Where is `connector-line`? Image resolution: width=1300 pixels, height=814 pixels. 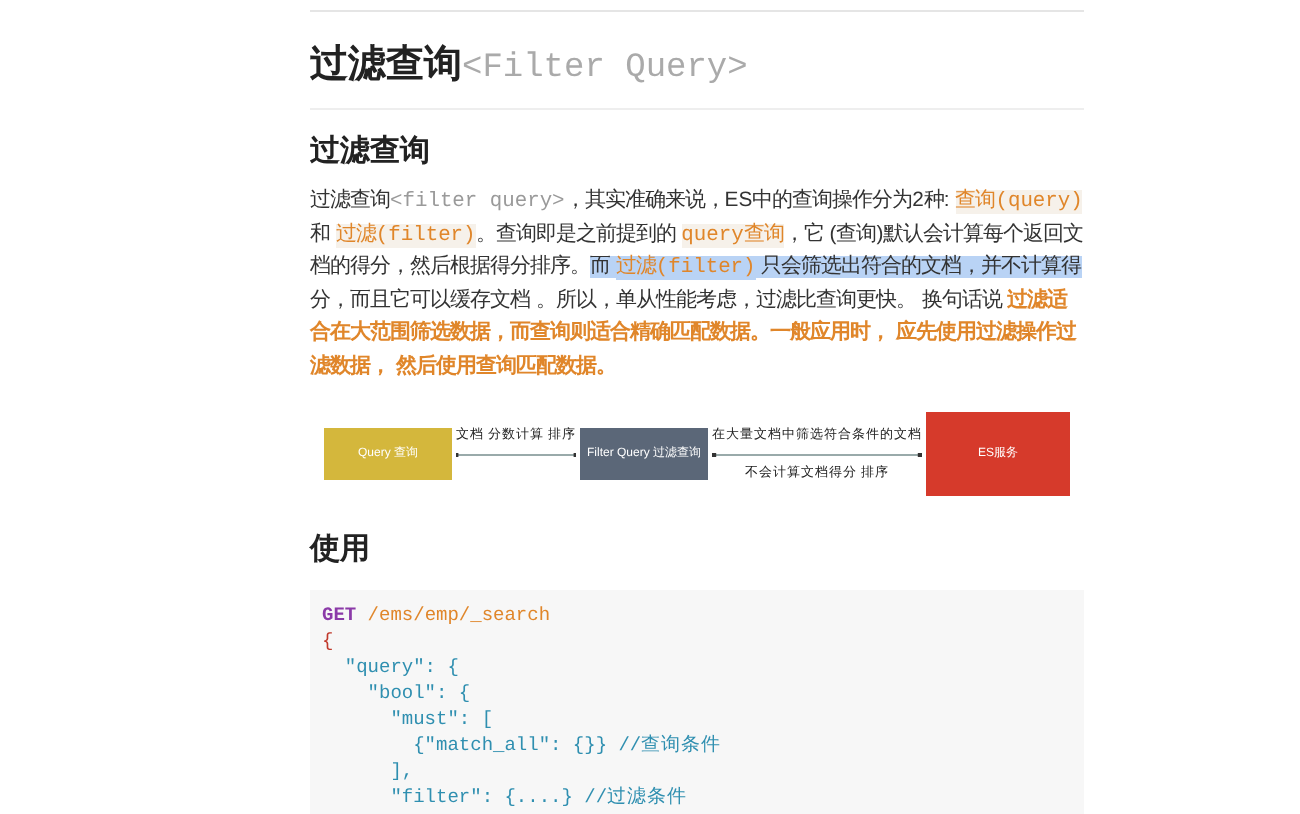 connector-line is located at coordinates (516, 454).